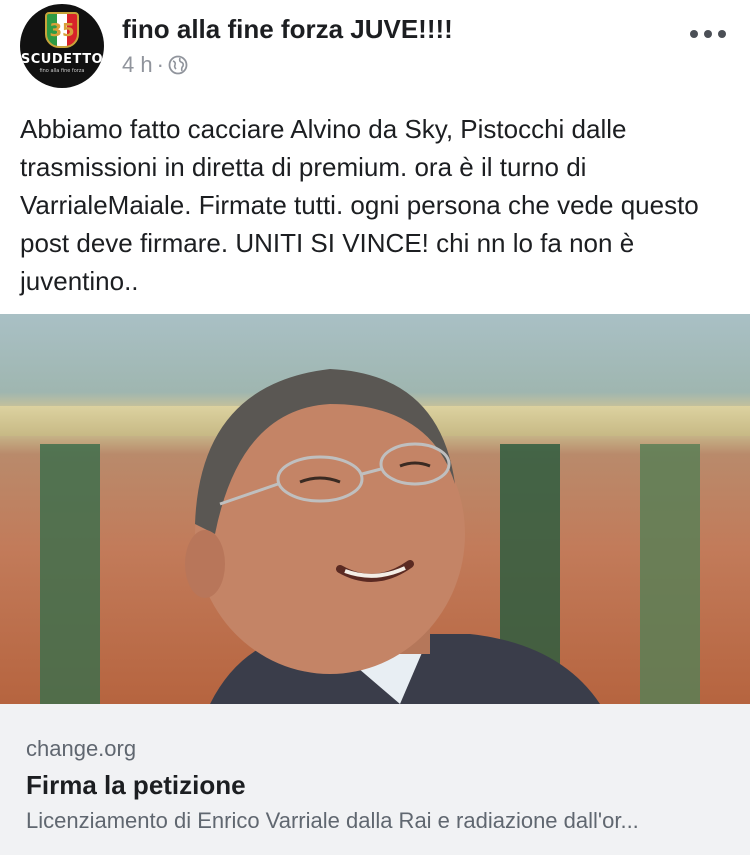 This screenshot has width=750, height=855. Describe the element at coordinates (178, 65) in the screenshot. I see `globe-icon` at that location.